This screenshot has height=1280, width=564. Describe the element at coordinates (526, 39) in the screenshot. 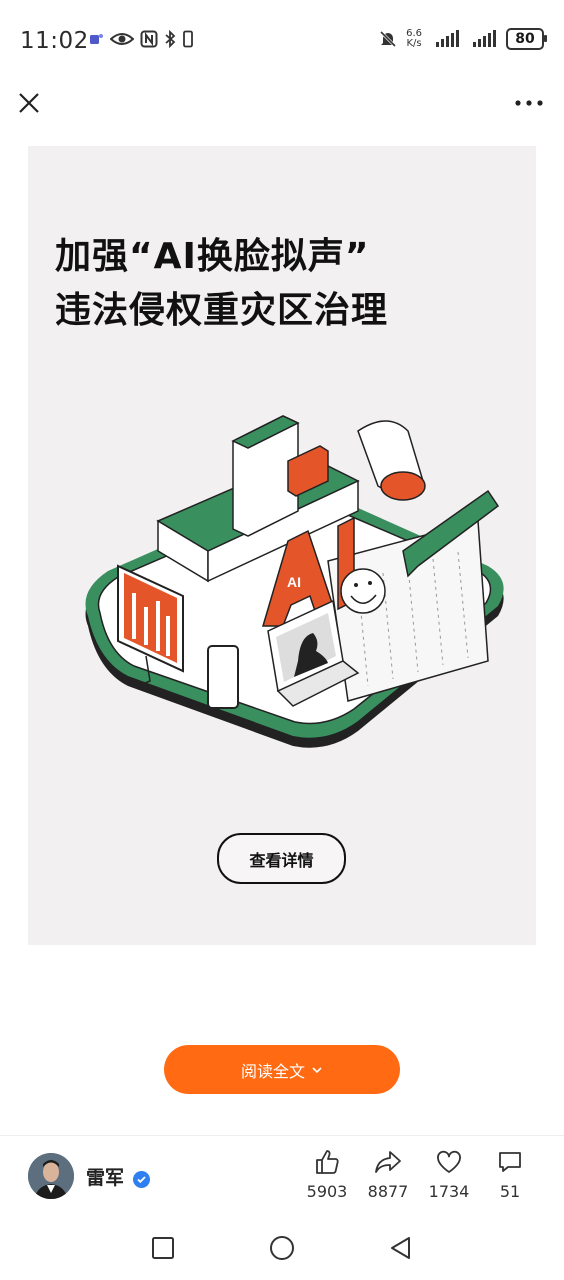

I see `battery-indicator: 80` at that location.